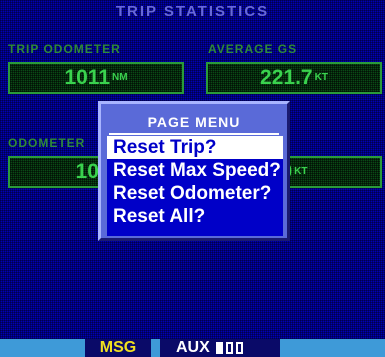 Image resolution: width=385 pixels, height=357 pixels. I want to click on odometer-value: 10, so click(87, 171).